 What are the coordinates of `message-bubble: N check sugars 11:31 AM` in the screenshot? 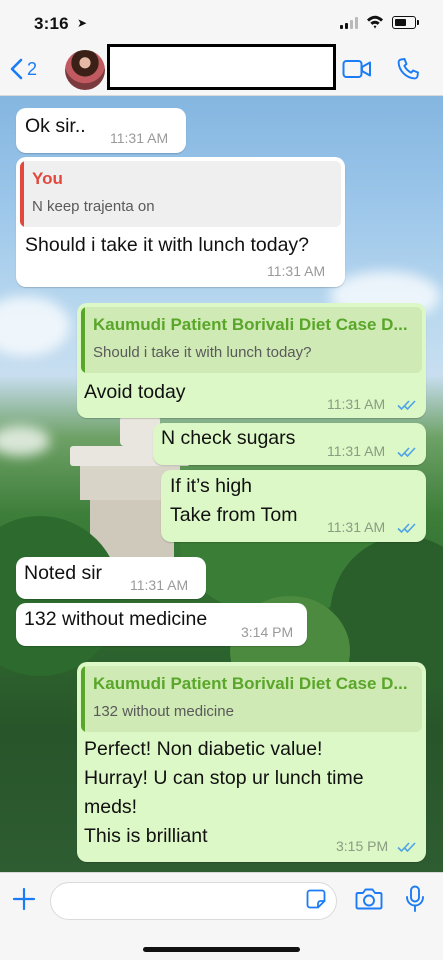 It's located at (289, 444).